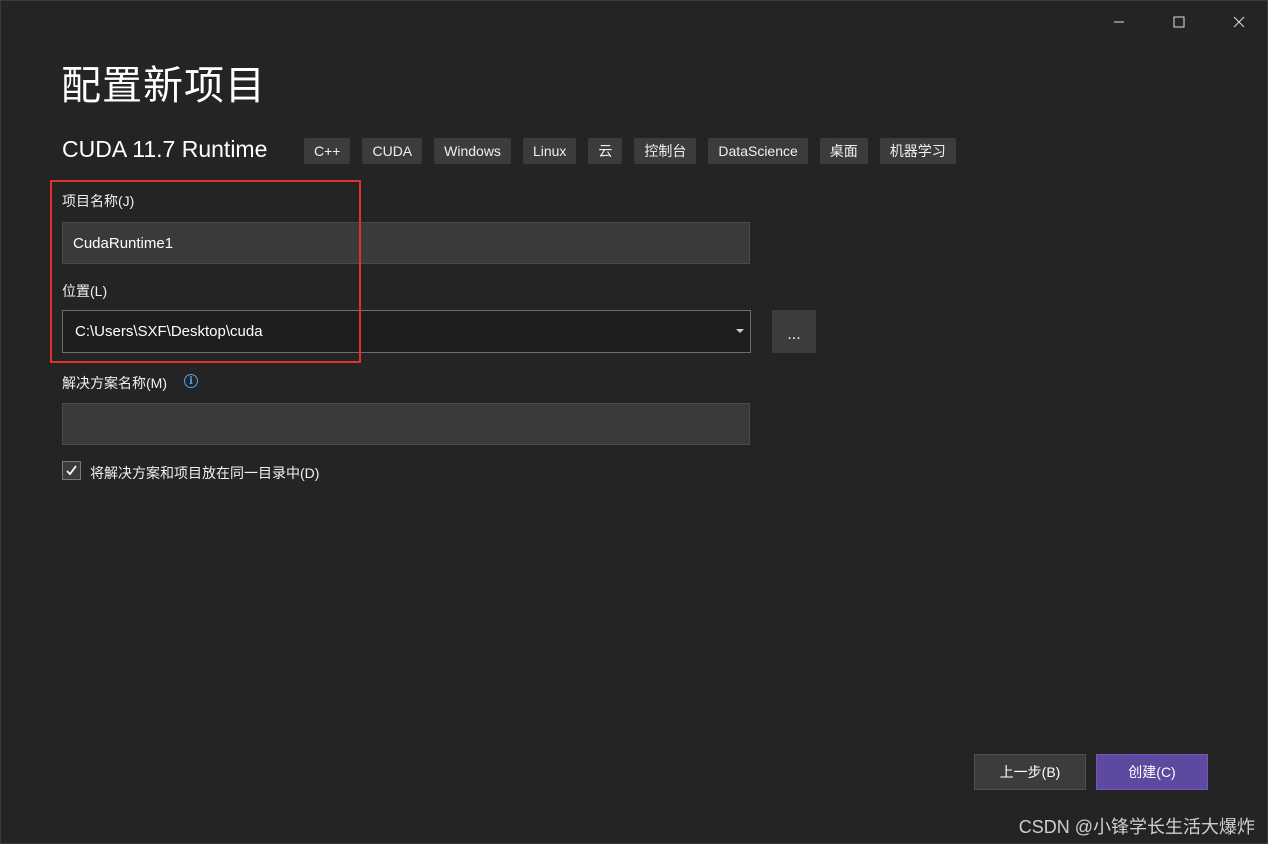  Describe the element at coordinates (1179, 22) in the screenshot. I see `maximize-icon` at that location.